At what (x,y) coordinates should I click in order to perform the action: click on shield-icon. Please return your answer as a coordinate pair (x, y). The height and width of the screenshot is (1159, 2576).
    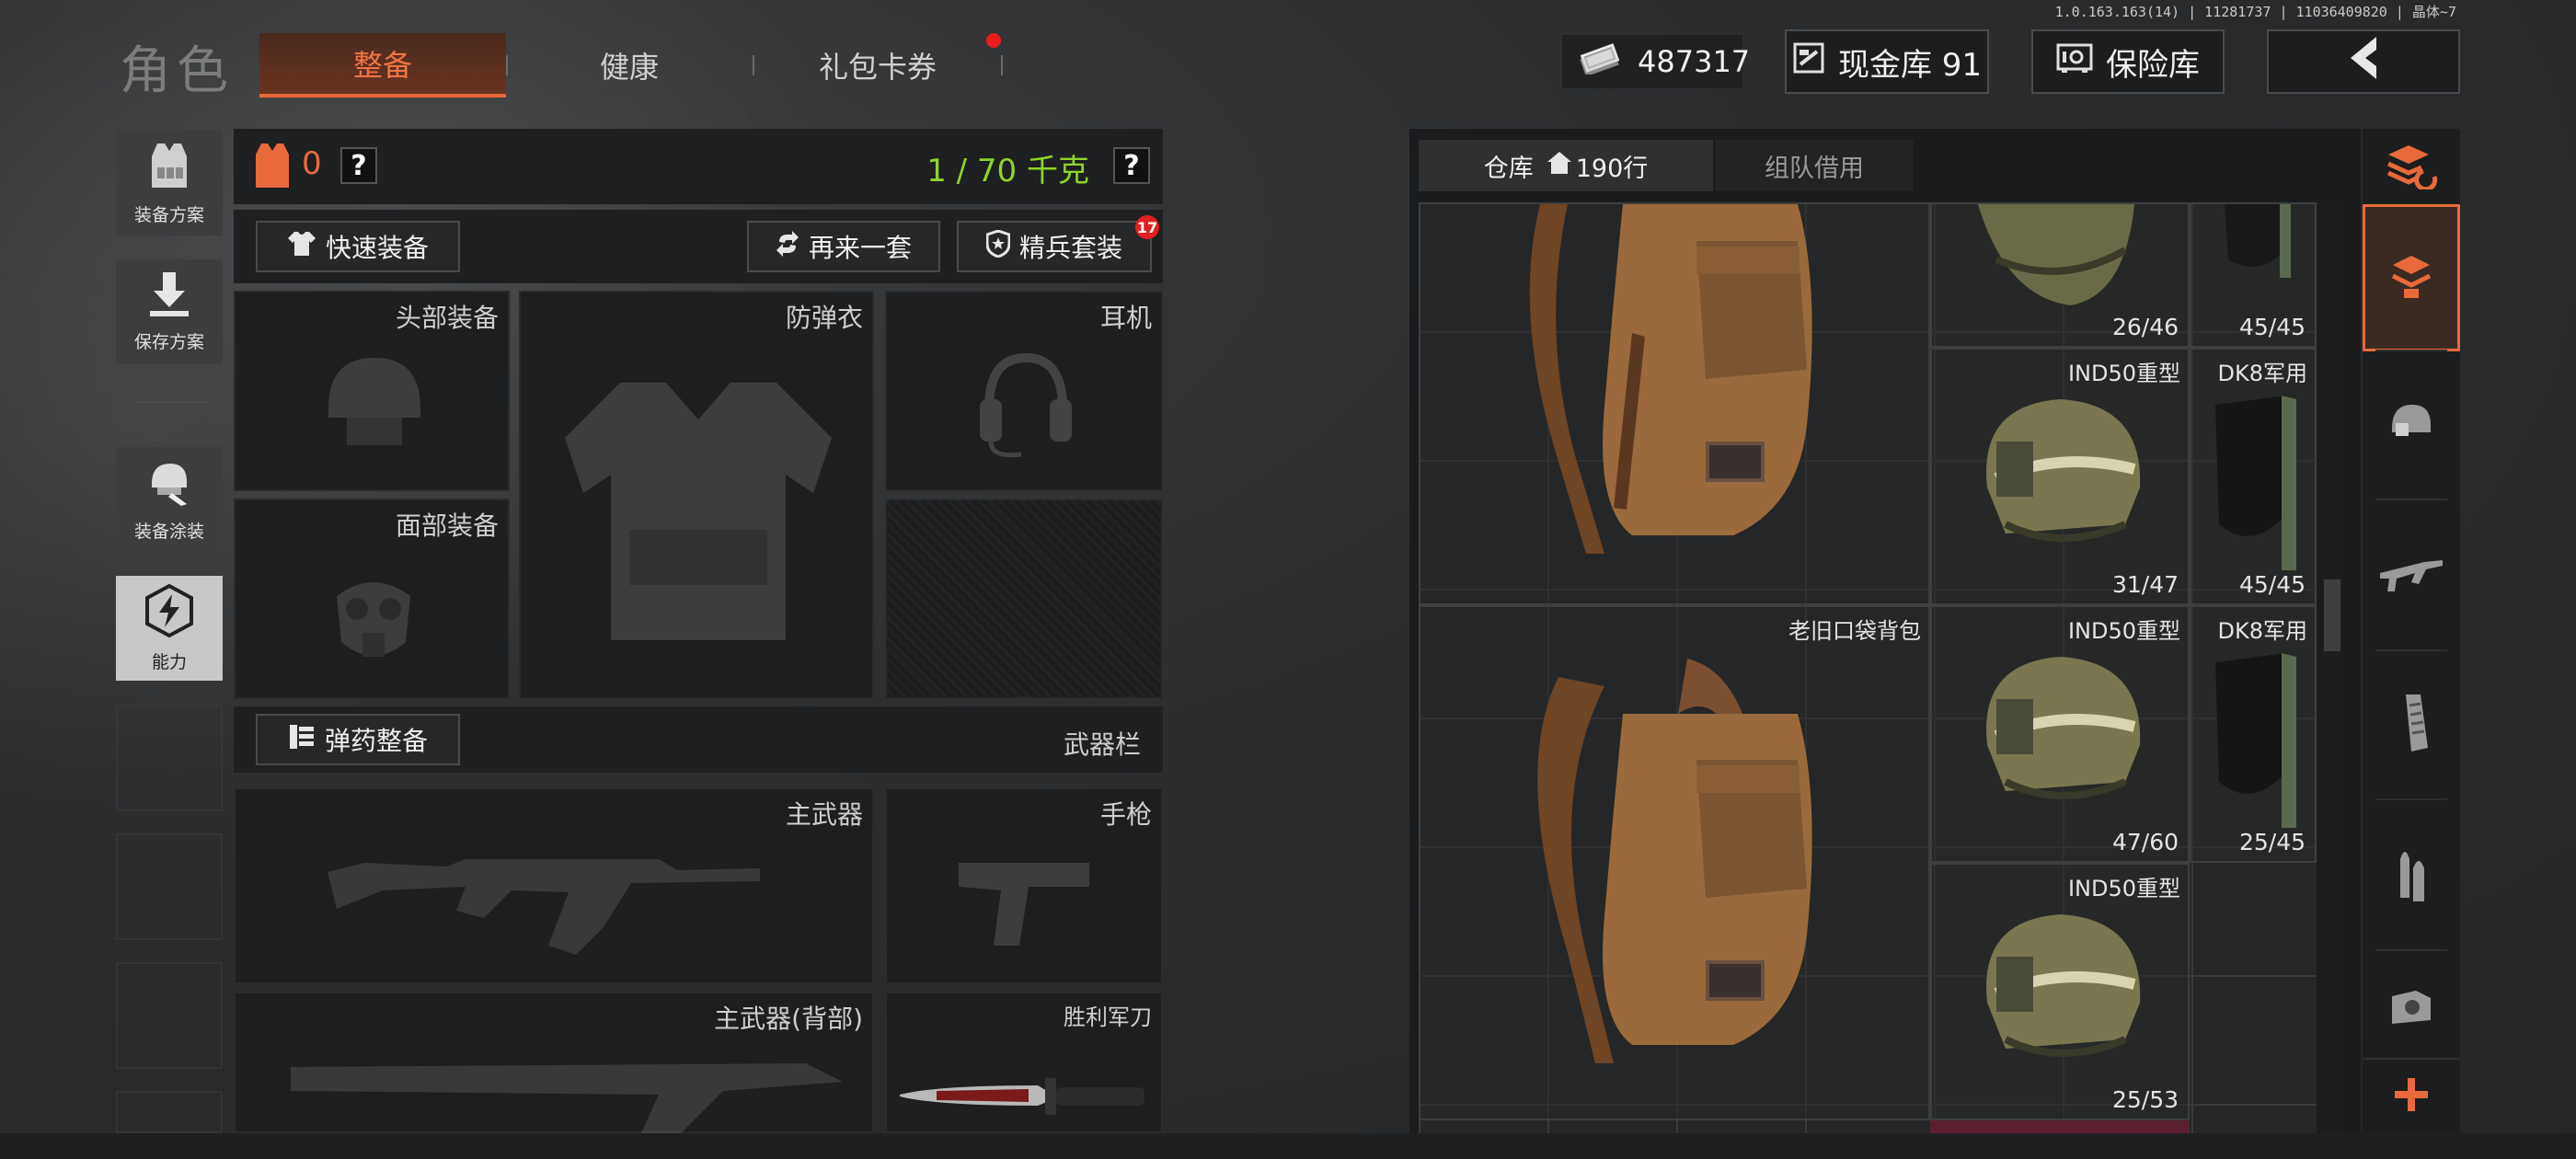
    Looking at the image, I should click on (998, 246).